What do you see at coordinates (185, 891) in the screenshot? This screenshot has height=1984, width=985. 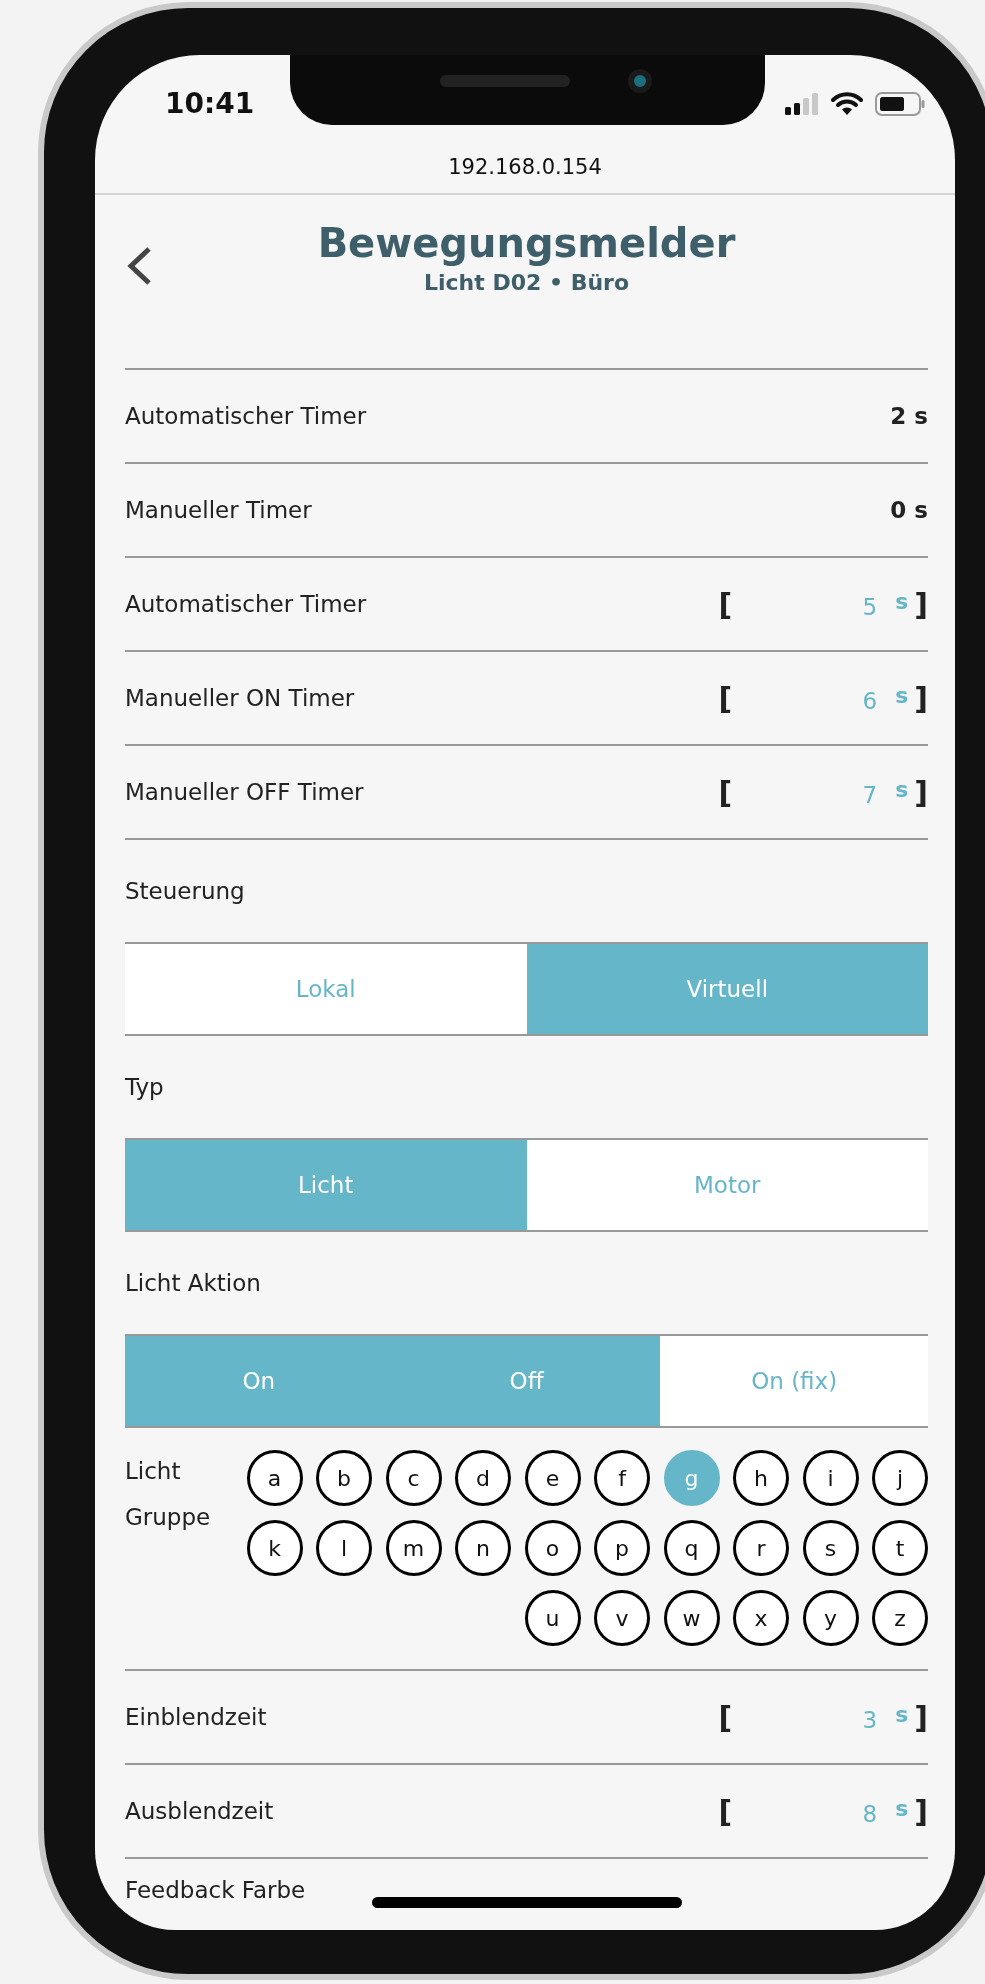 I see `section-label: Steuerung` at bounding box center [185, 891].